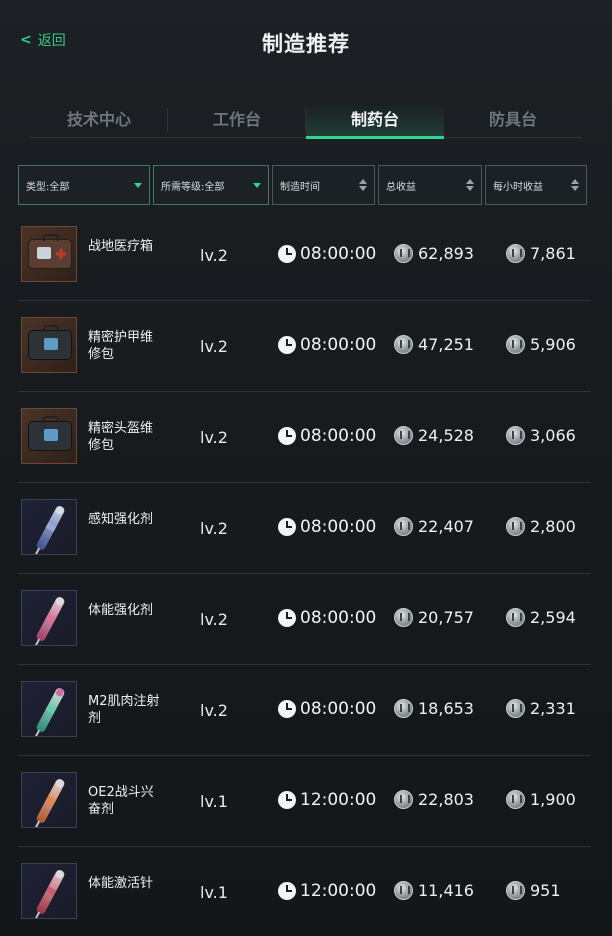 The width and height of the screenshot is (612, 936). Describe the element at coordinates (434, 799) in the screenshot. I see `total-income: 22,803` at that location.